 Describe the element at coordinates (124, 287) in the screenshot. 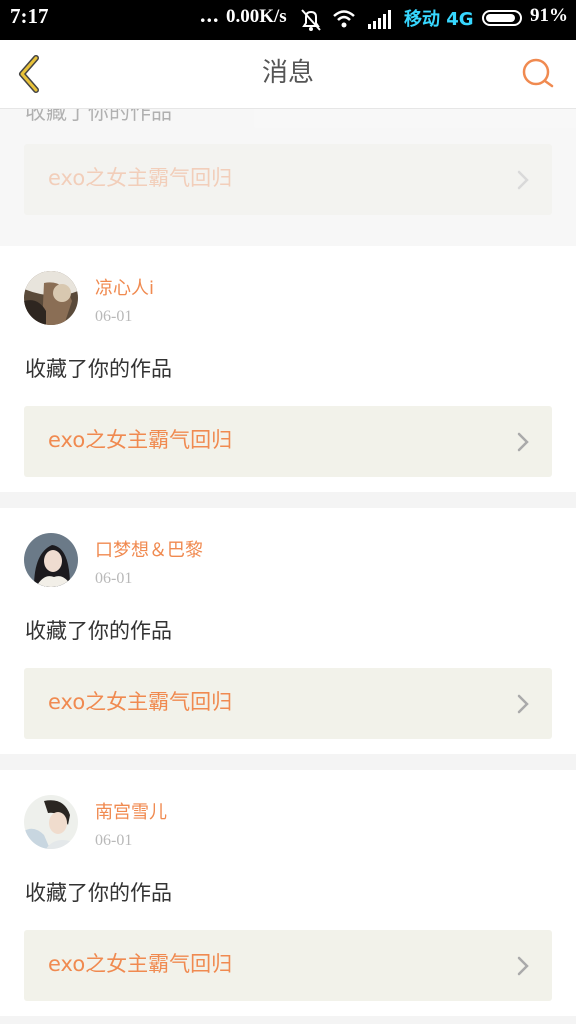

I see `username: 凉心人i` at that location.